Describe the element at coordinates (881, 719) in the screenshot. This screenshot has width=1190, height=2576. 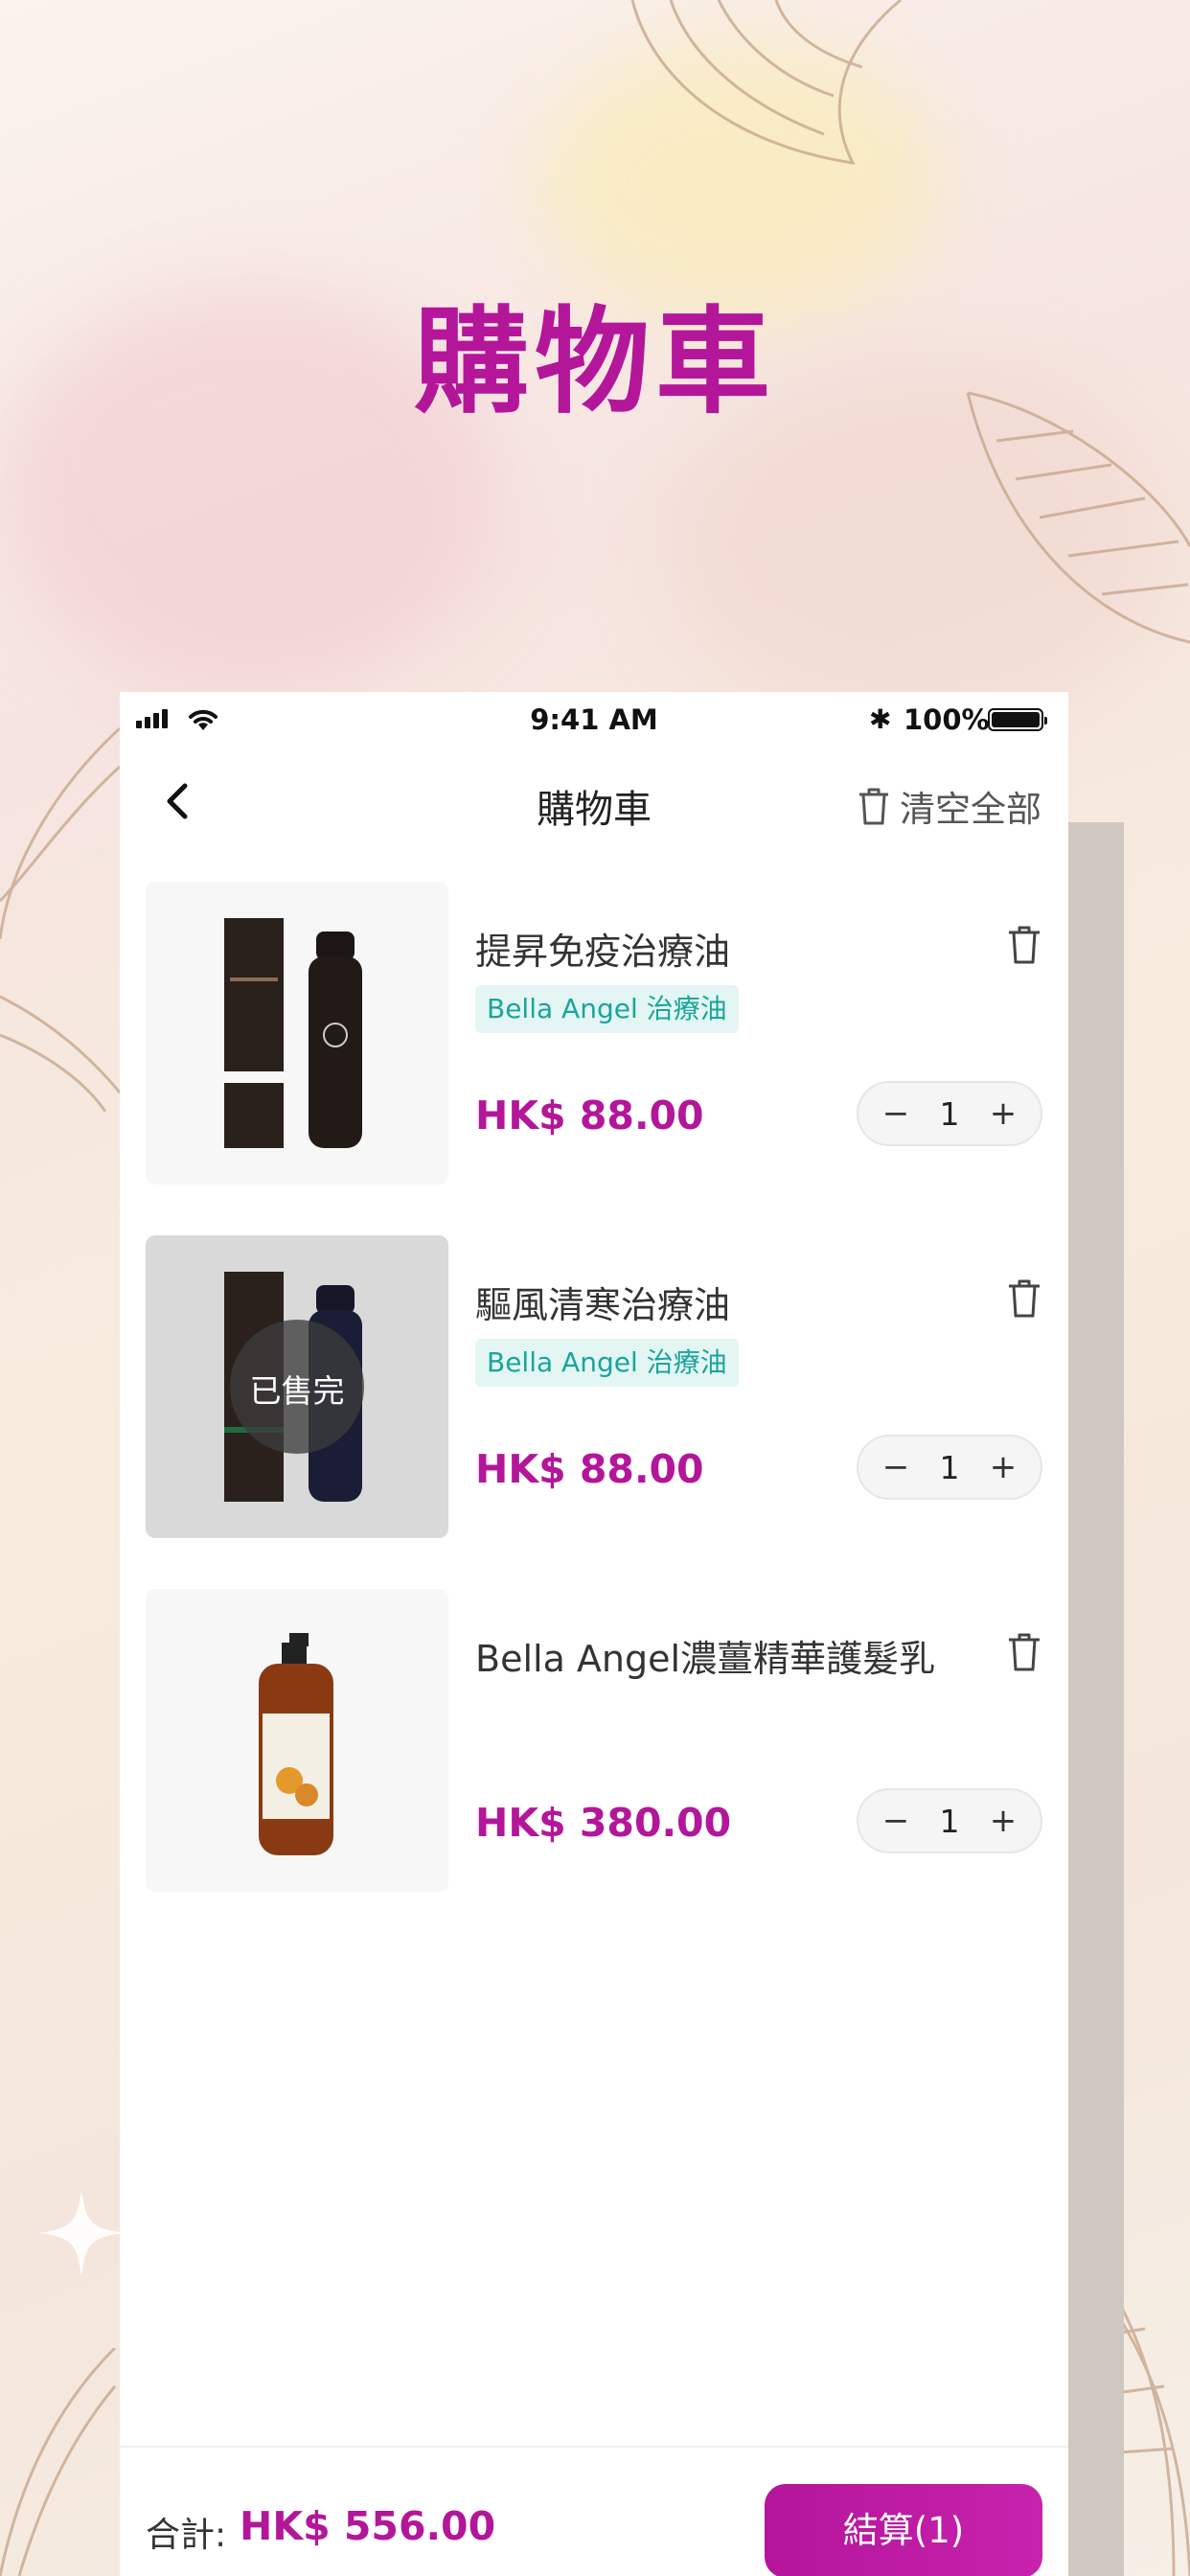
I see `bluetooth-icon: ✱` at that location.